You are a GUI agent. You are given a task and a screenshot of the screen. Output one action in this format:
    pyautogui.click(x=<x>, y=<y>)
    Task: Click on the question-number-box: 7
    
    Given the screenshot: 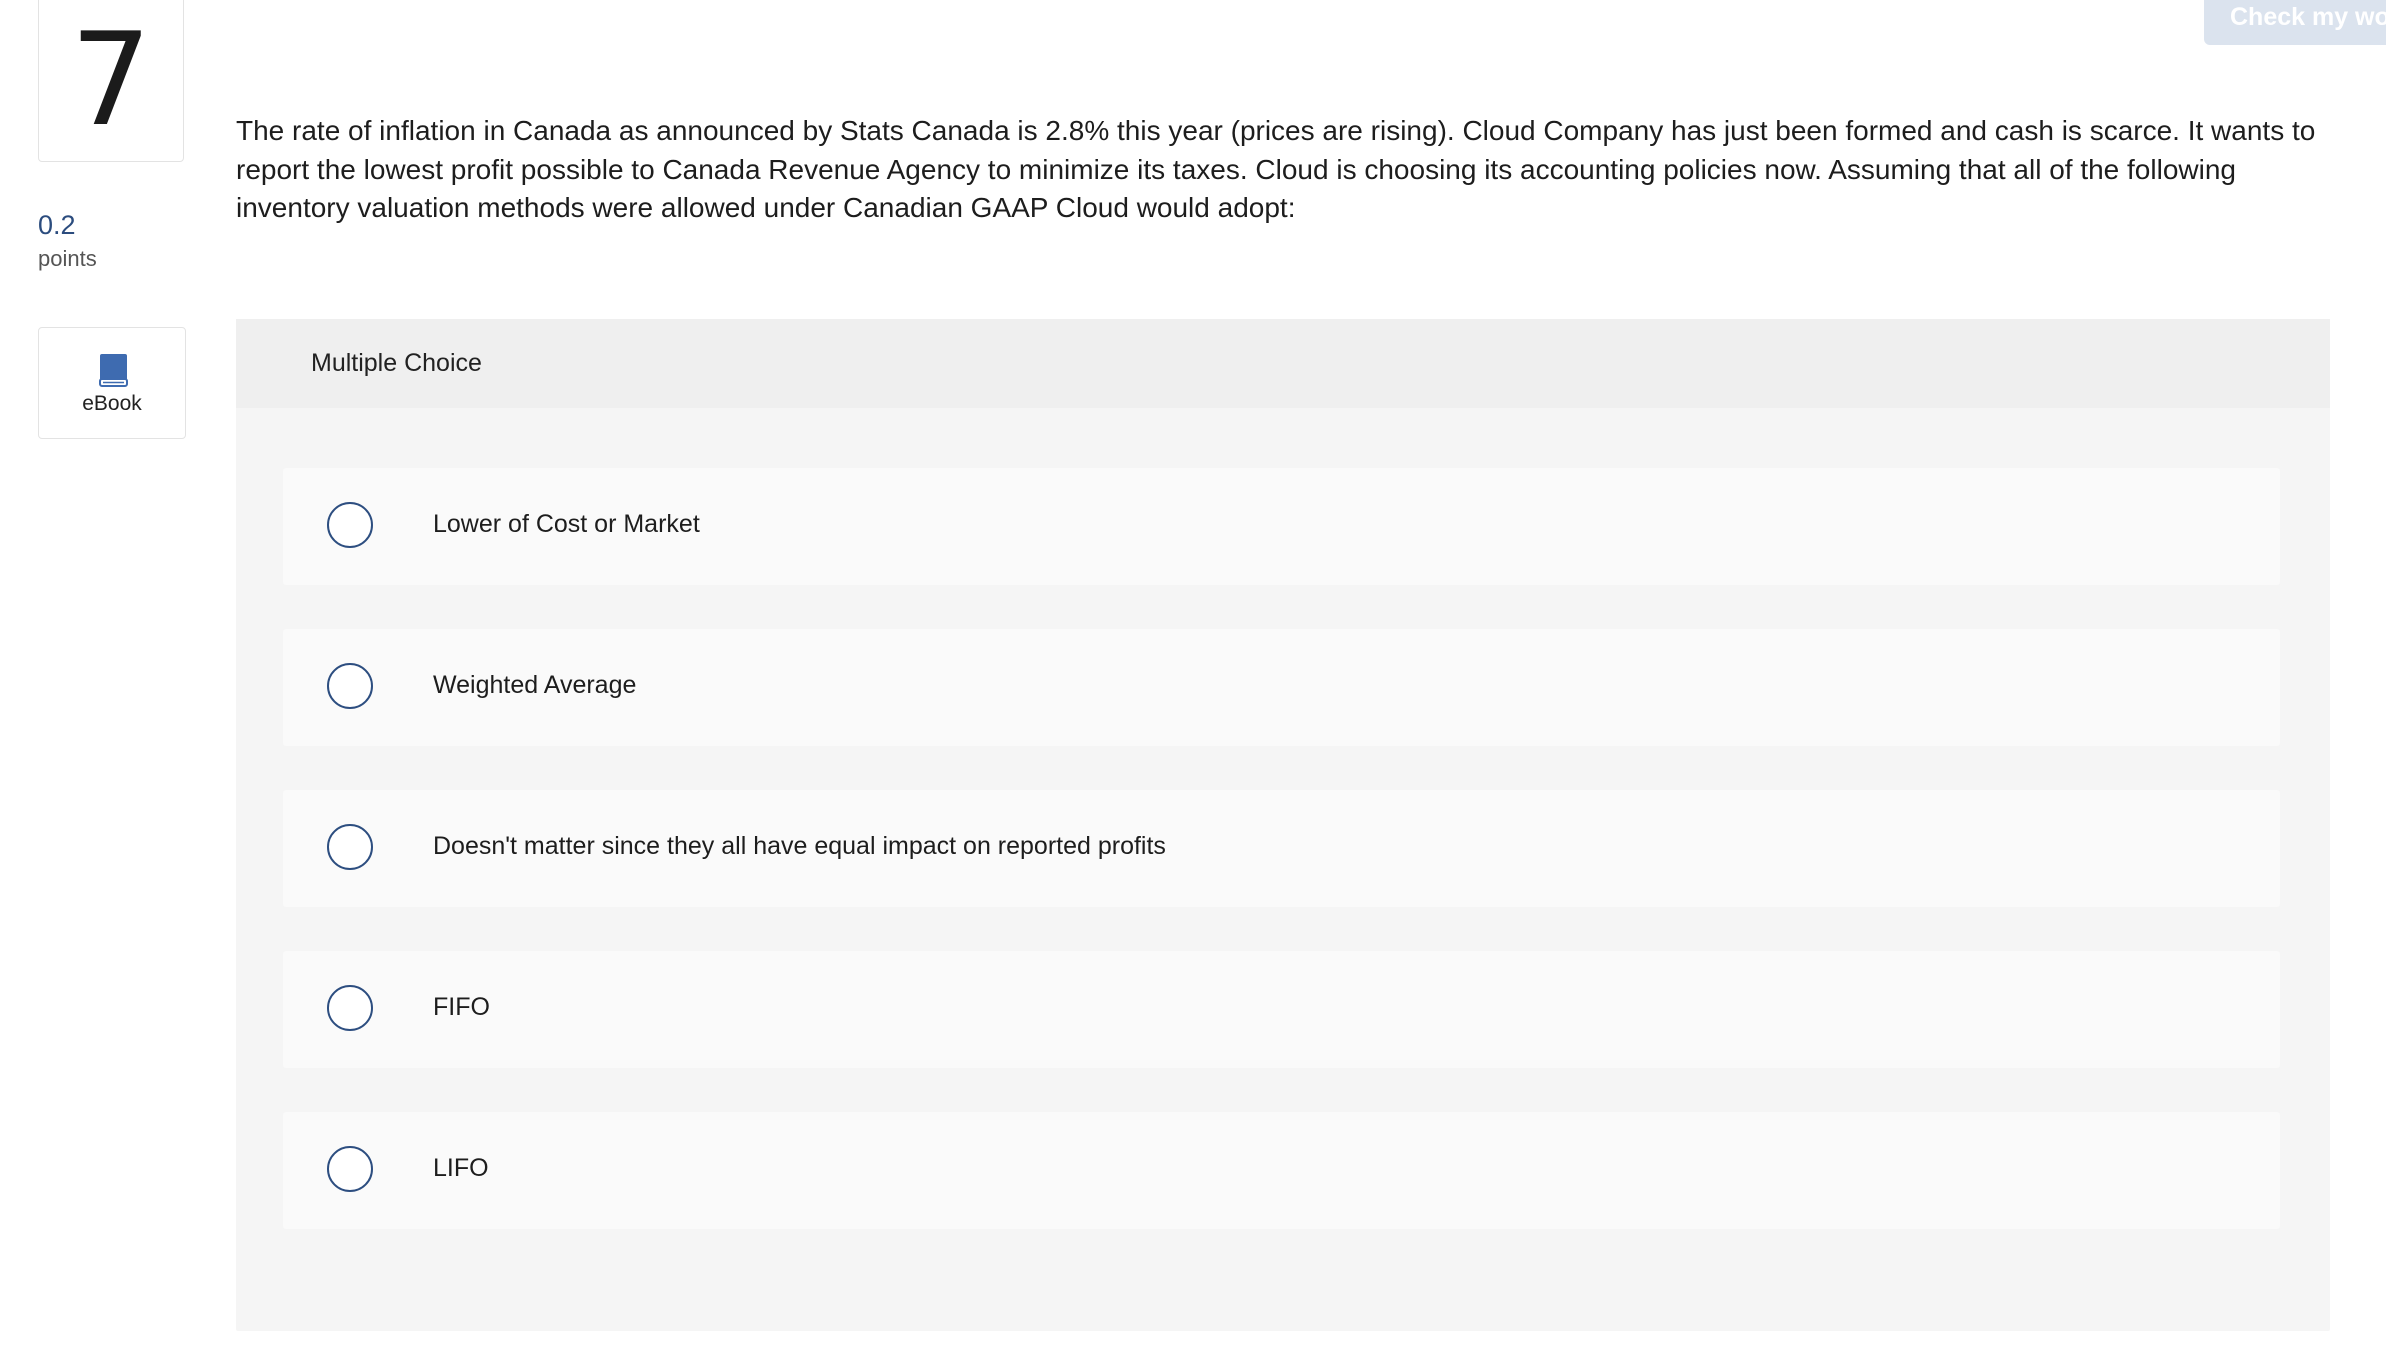 What is the action you would take?
    pyautogui.click(x=111, y=81)
    